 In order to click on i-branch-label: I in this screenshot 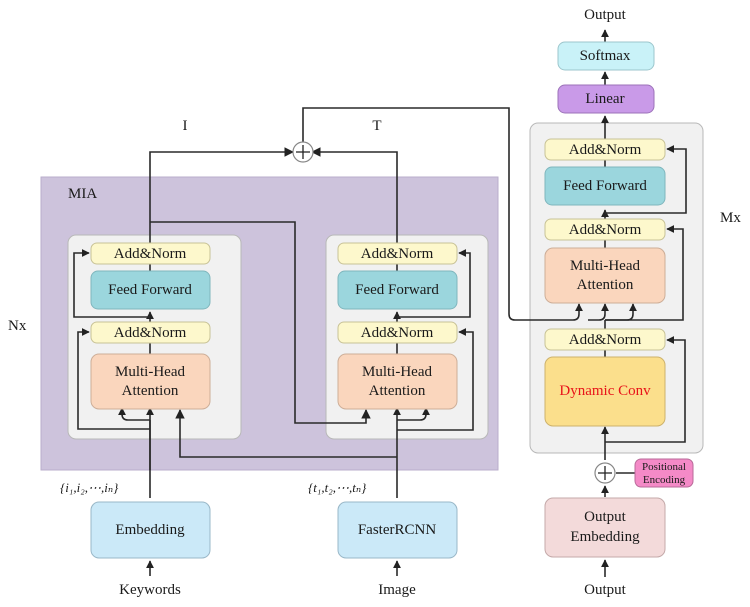, I will do `click(185, 126)`.